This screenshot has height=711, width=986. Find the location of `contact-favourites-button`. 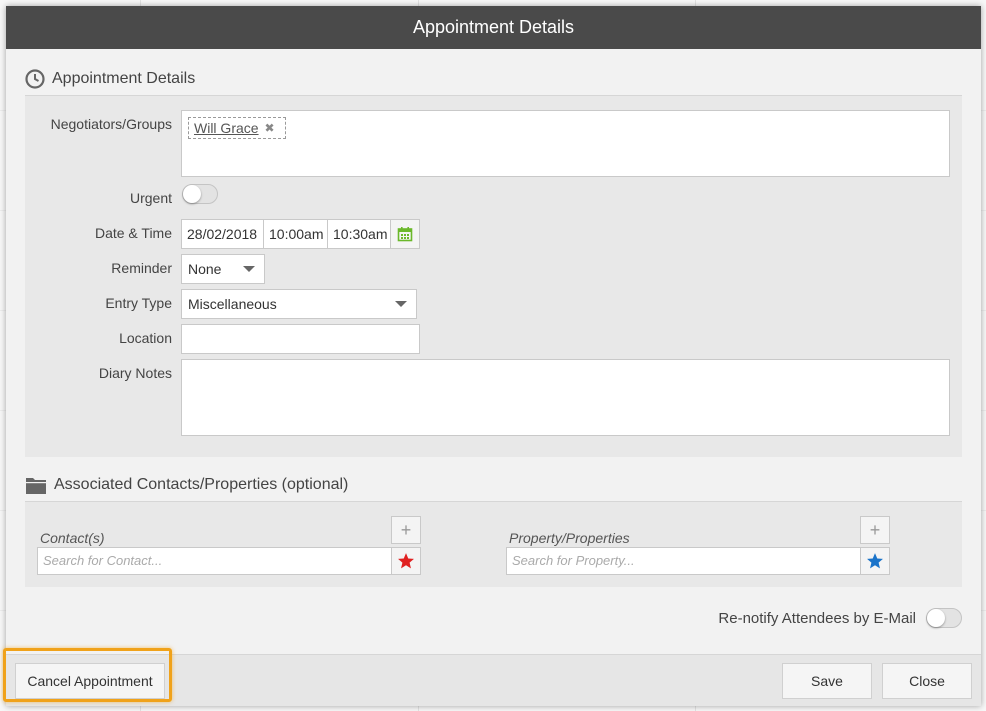

contact-favourites-button is located at coordinates (406, 561).